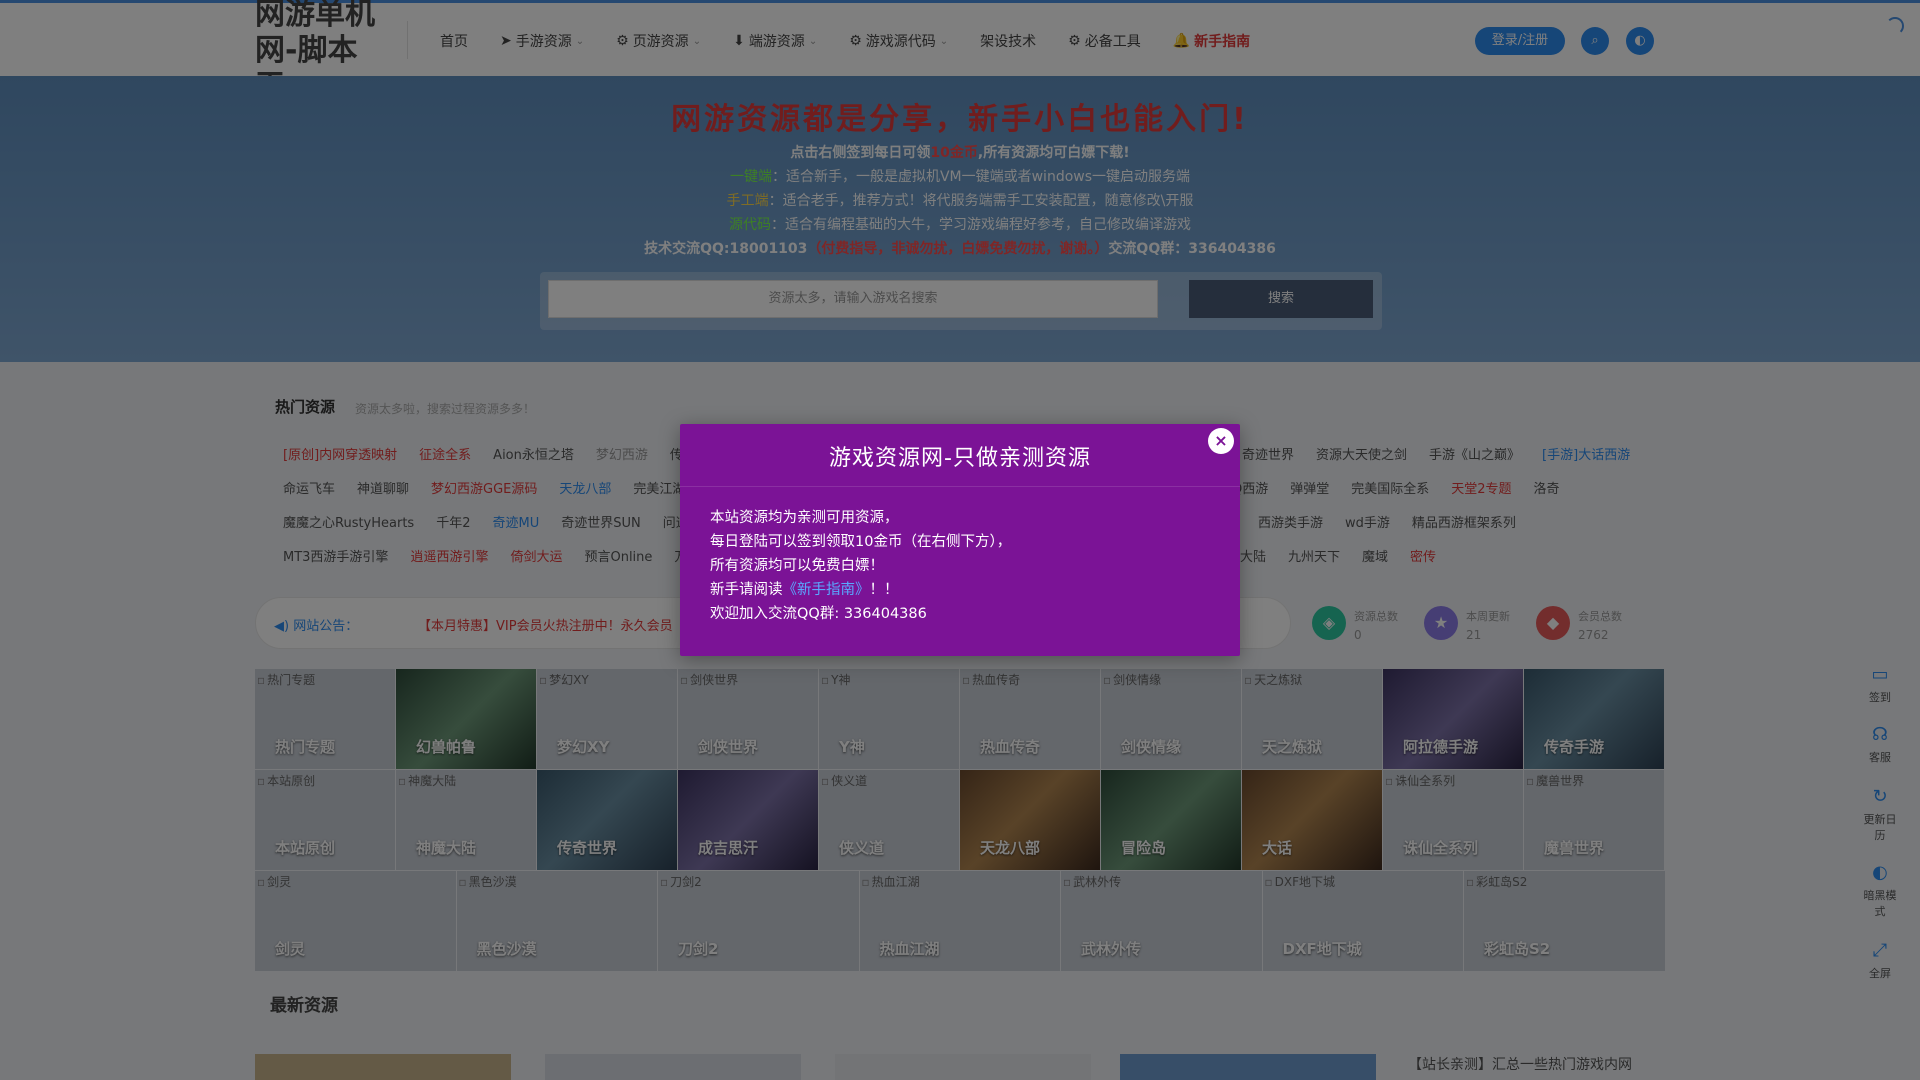  Describe the element at coordinates (861, 542) in the screenshot. I see `modal-line-2: 每日登陆可以签到领取10金币（在右侧下方），` at that location.